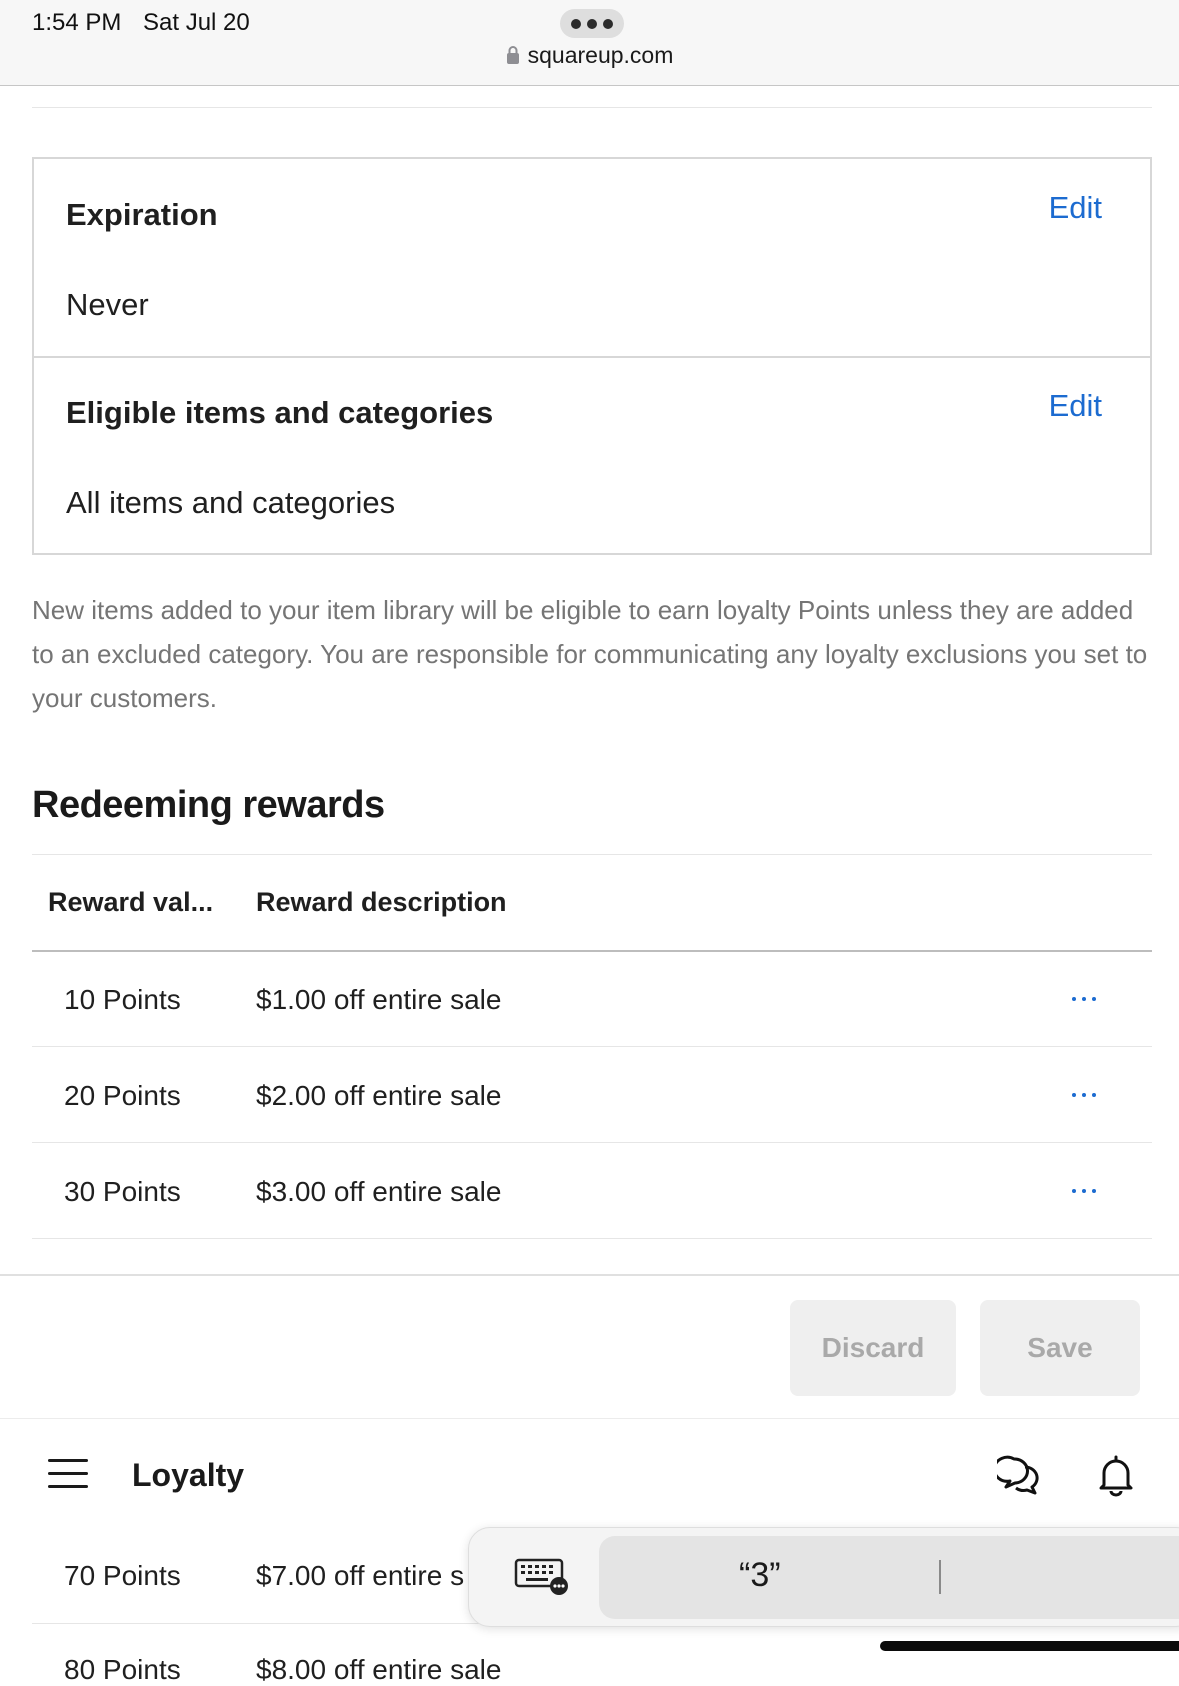 The width and height of the screenshot is (1179, 1686). I want to click on keyboard-icon, so click(542, 1576).